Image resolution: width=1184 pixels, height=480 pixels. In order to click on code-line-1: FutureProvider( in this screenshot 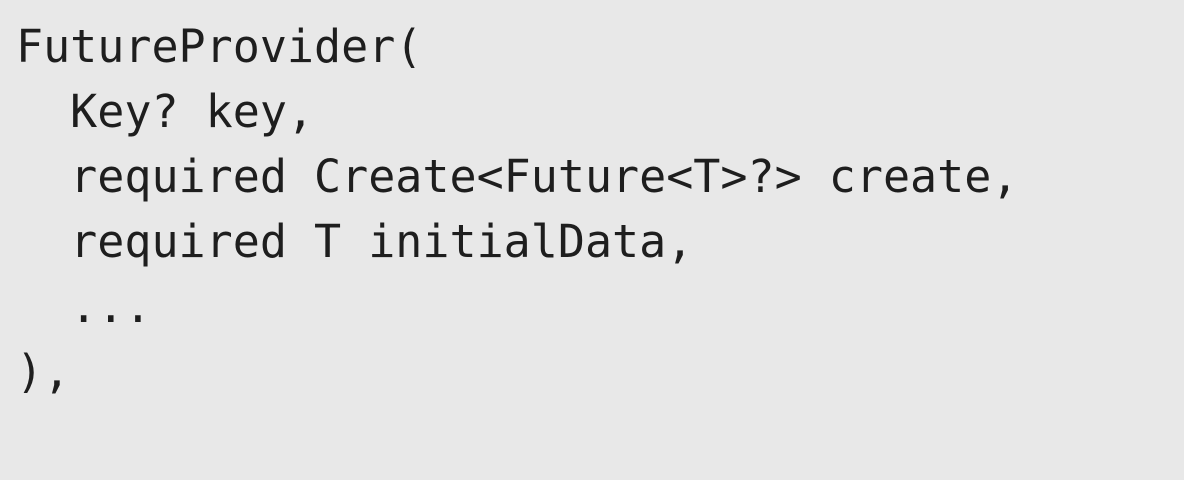, I will do `click(219, 46)`.